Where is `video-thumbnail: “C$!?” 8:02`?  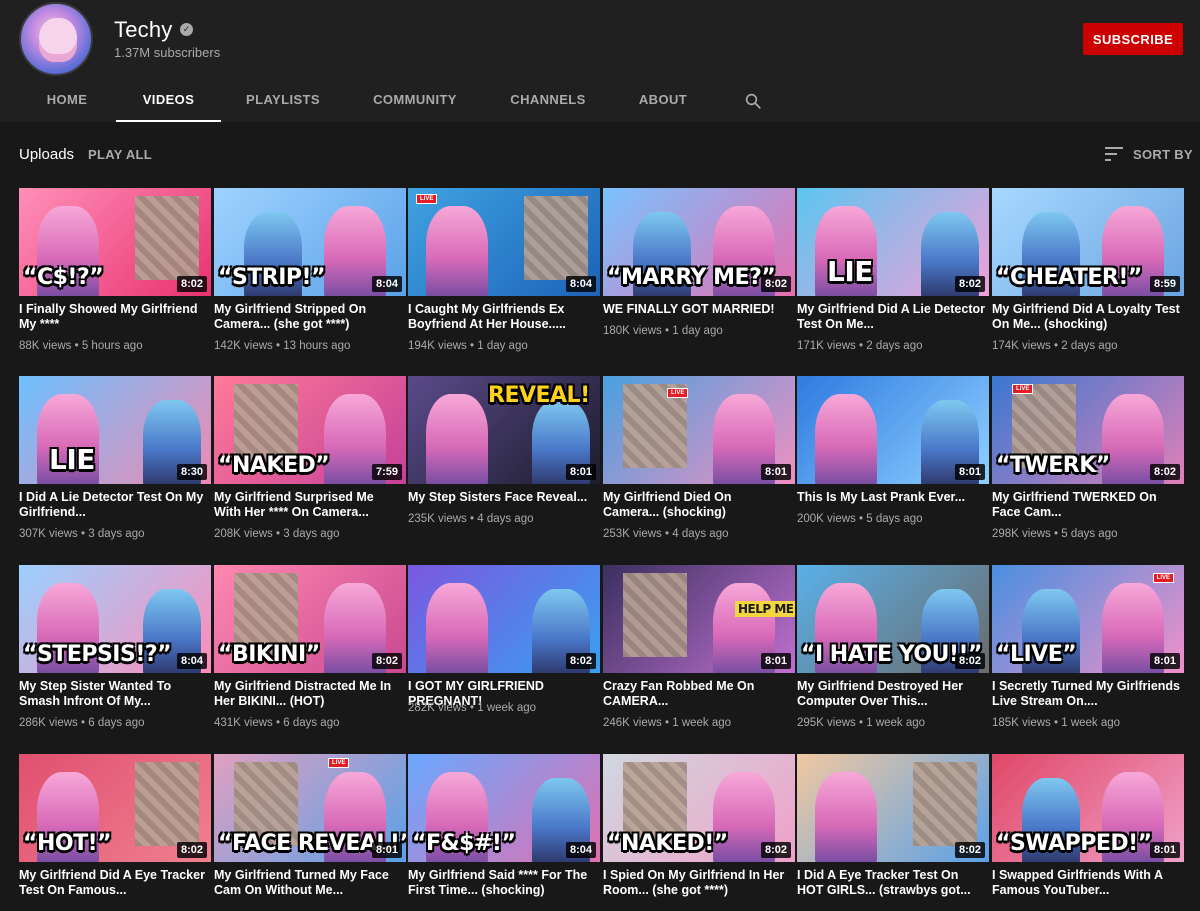 video-thumbnail: “C$!?” 8:02 is located at coordinates (115, 242).